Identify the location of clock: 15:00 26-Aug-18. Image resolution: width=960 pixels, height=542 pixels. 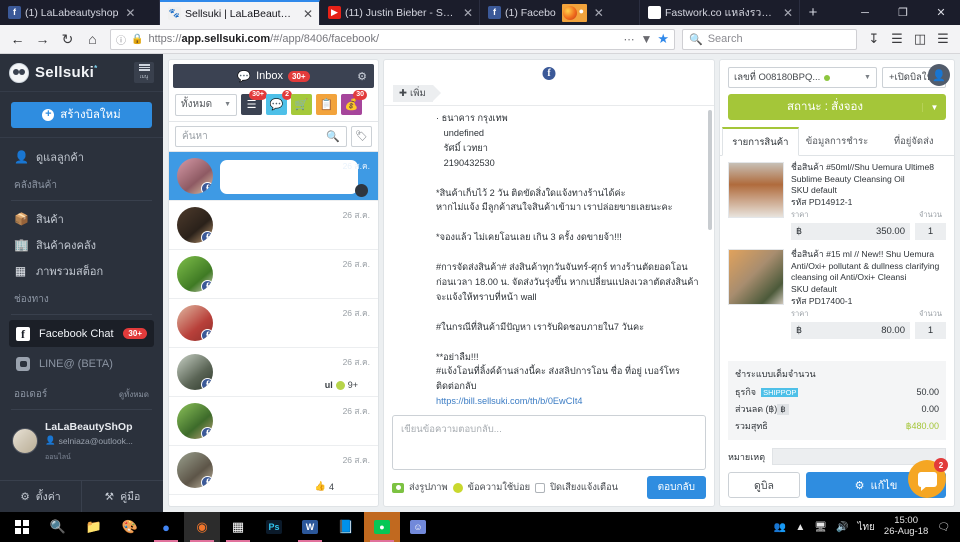
(906, 526).